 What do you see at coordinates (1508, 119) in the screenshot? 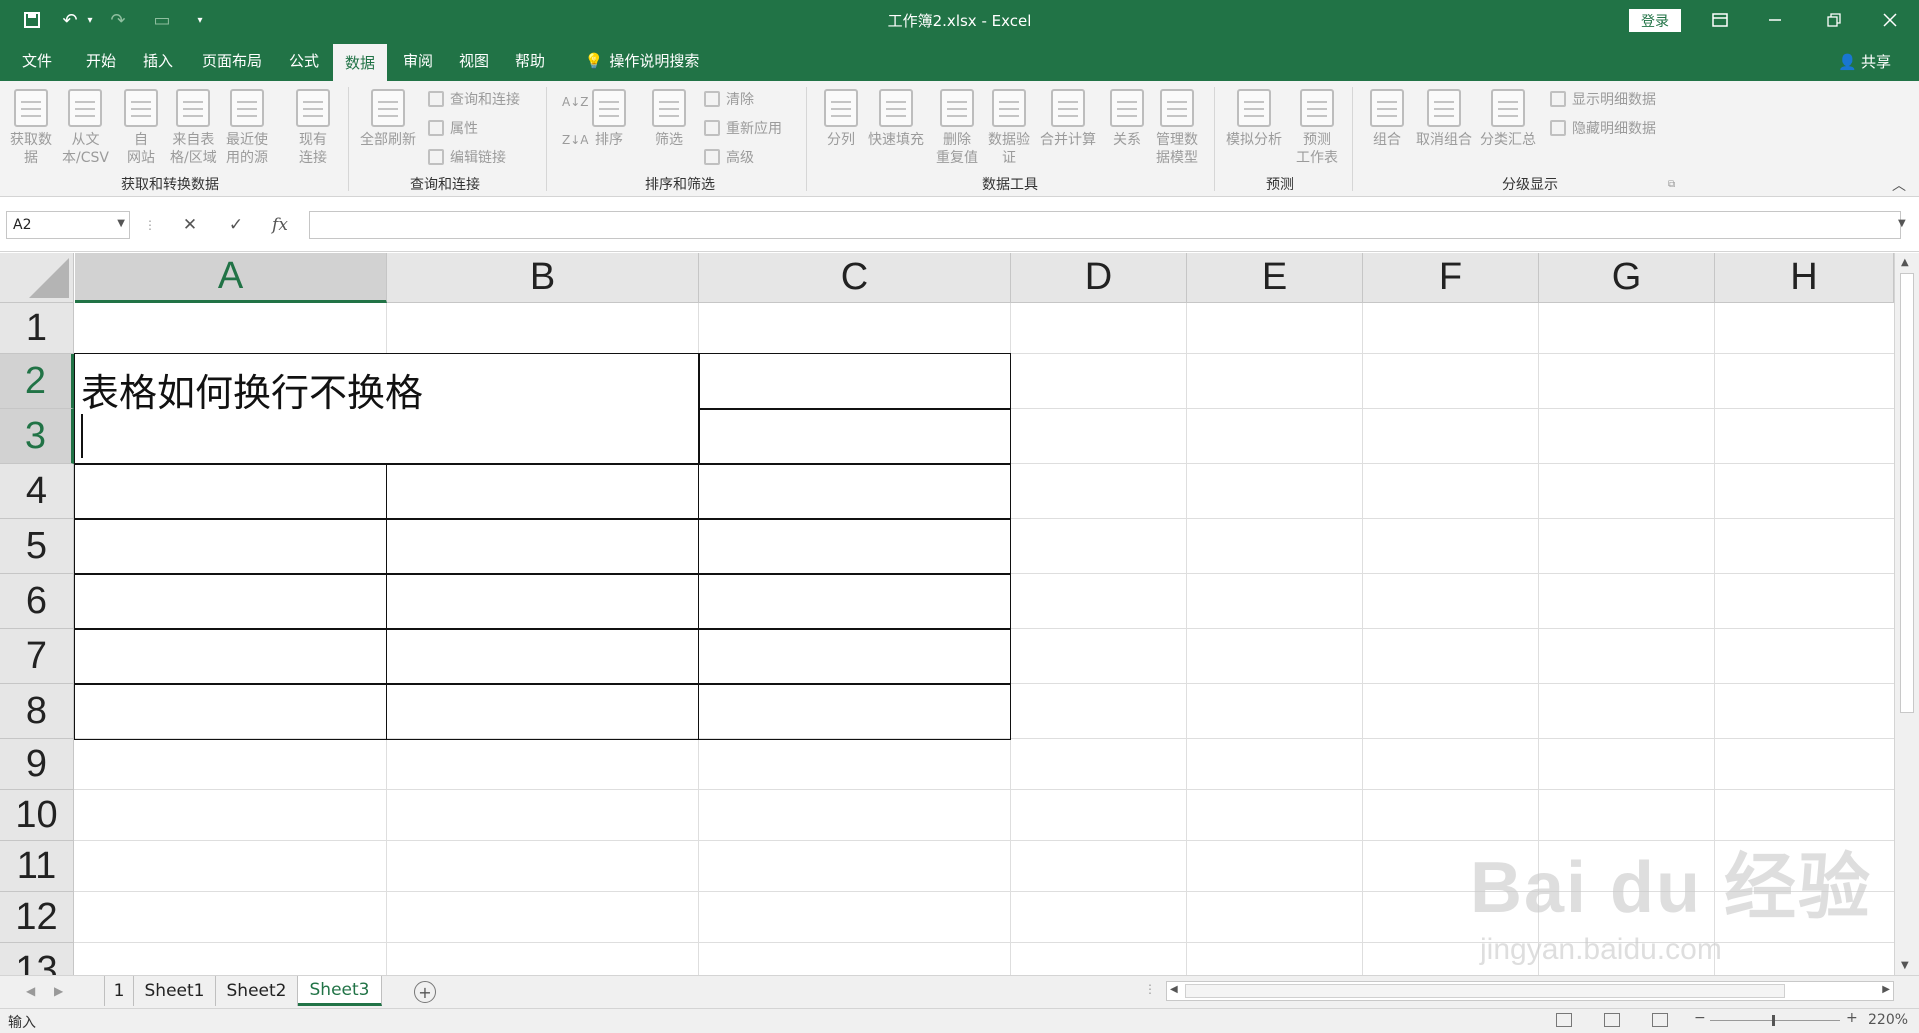
I see `subtotal-button: 分类汇总` at bounding box center [1508, 119].